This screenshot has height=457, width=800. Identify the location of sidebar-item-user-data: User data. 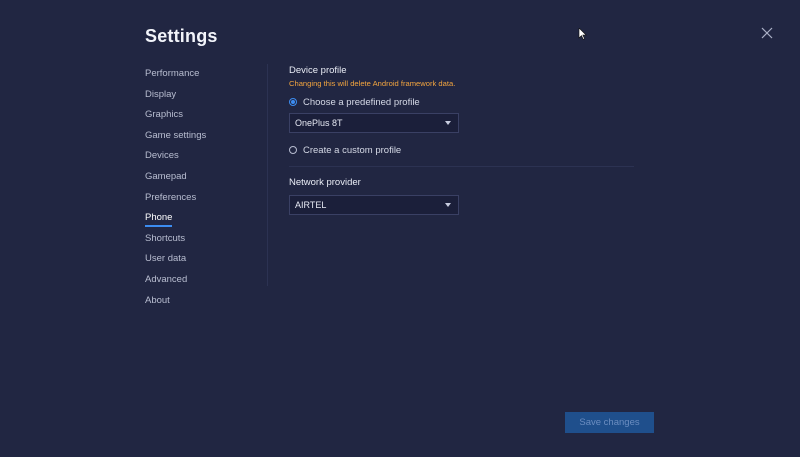
(205, 259).